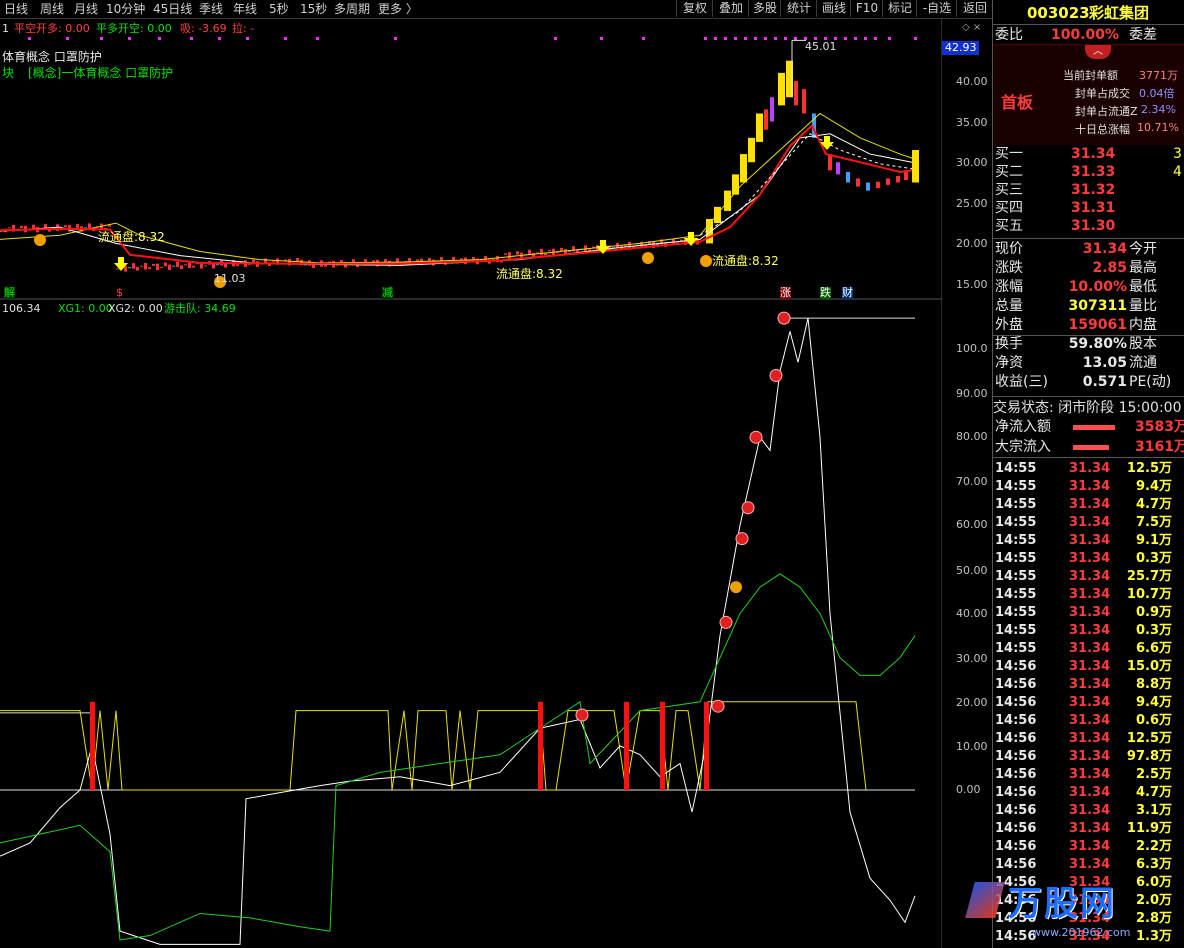 The height and width of the screenshot is (948, 1184). I want to click on tick-row: 14:56 31.34 6.0万, so click(1088, 883).